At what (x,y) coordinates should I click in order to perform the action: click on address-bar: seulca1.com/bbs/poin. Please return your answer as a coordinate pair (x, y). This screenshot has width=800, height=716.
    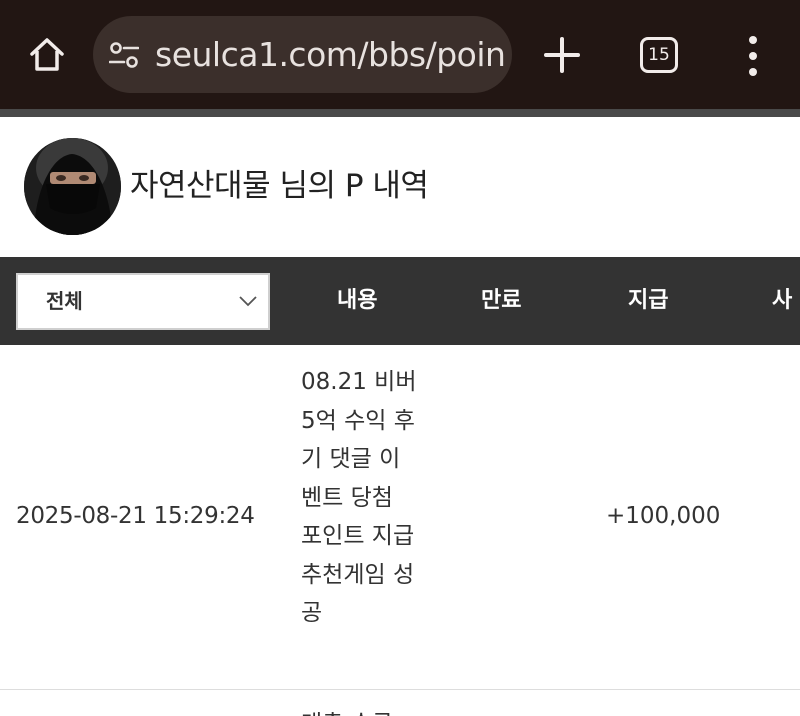
    Looking at the image, I should click on (302, 54).